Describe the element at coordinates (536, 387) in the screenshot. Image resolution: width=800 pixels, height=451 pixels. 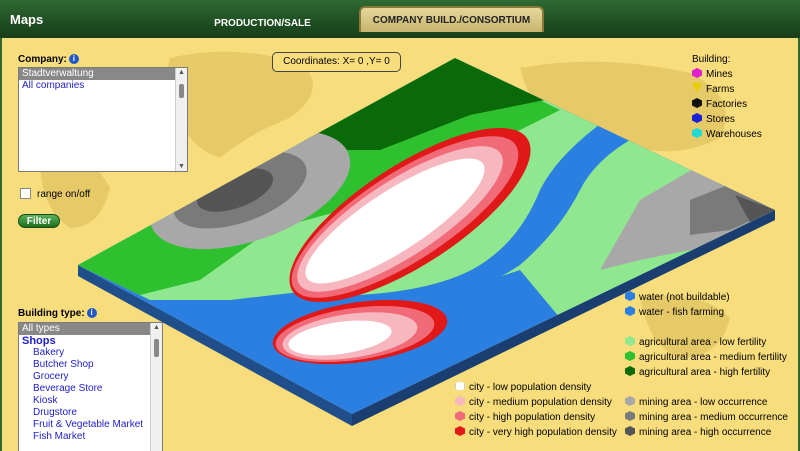
I see `legend-item: city - low population density` at that location.